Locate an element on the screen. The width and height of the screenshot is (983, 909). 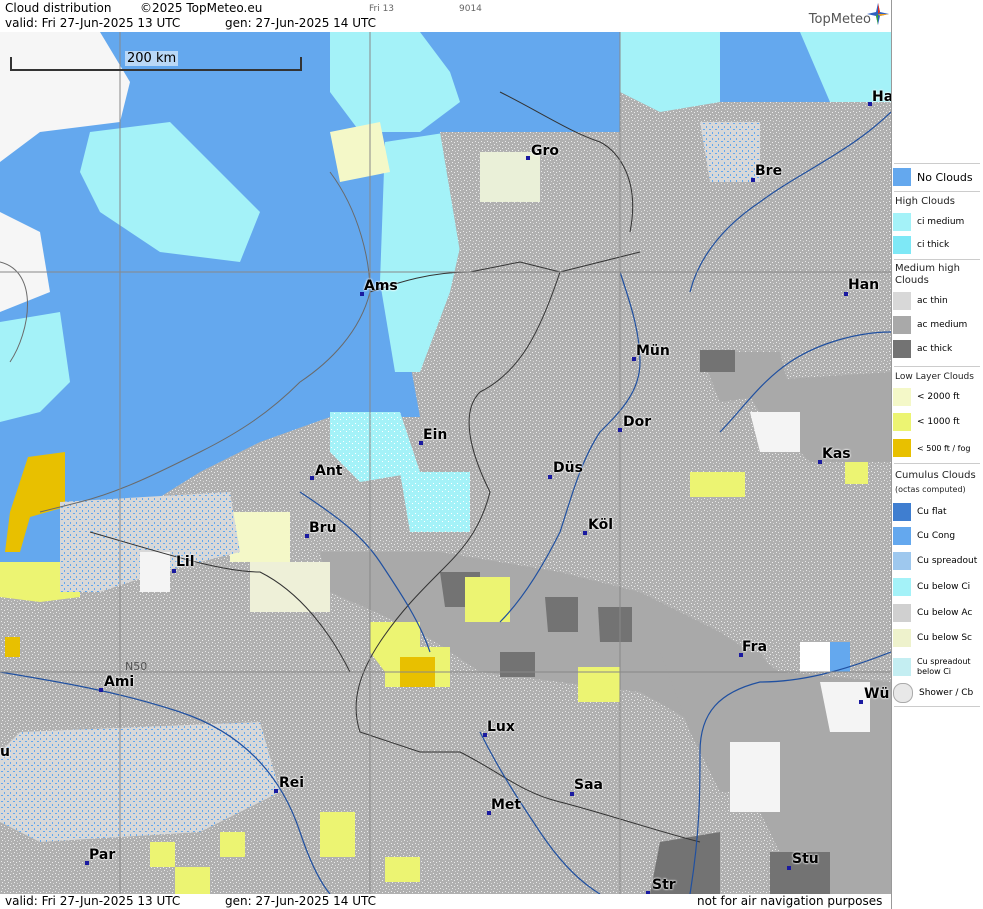
legend-cu-below-ci: Cu below Ci is located at coordinates (937, 587).